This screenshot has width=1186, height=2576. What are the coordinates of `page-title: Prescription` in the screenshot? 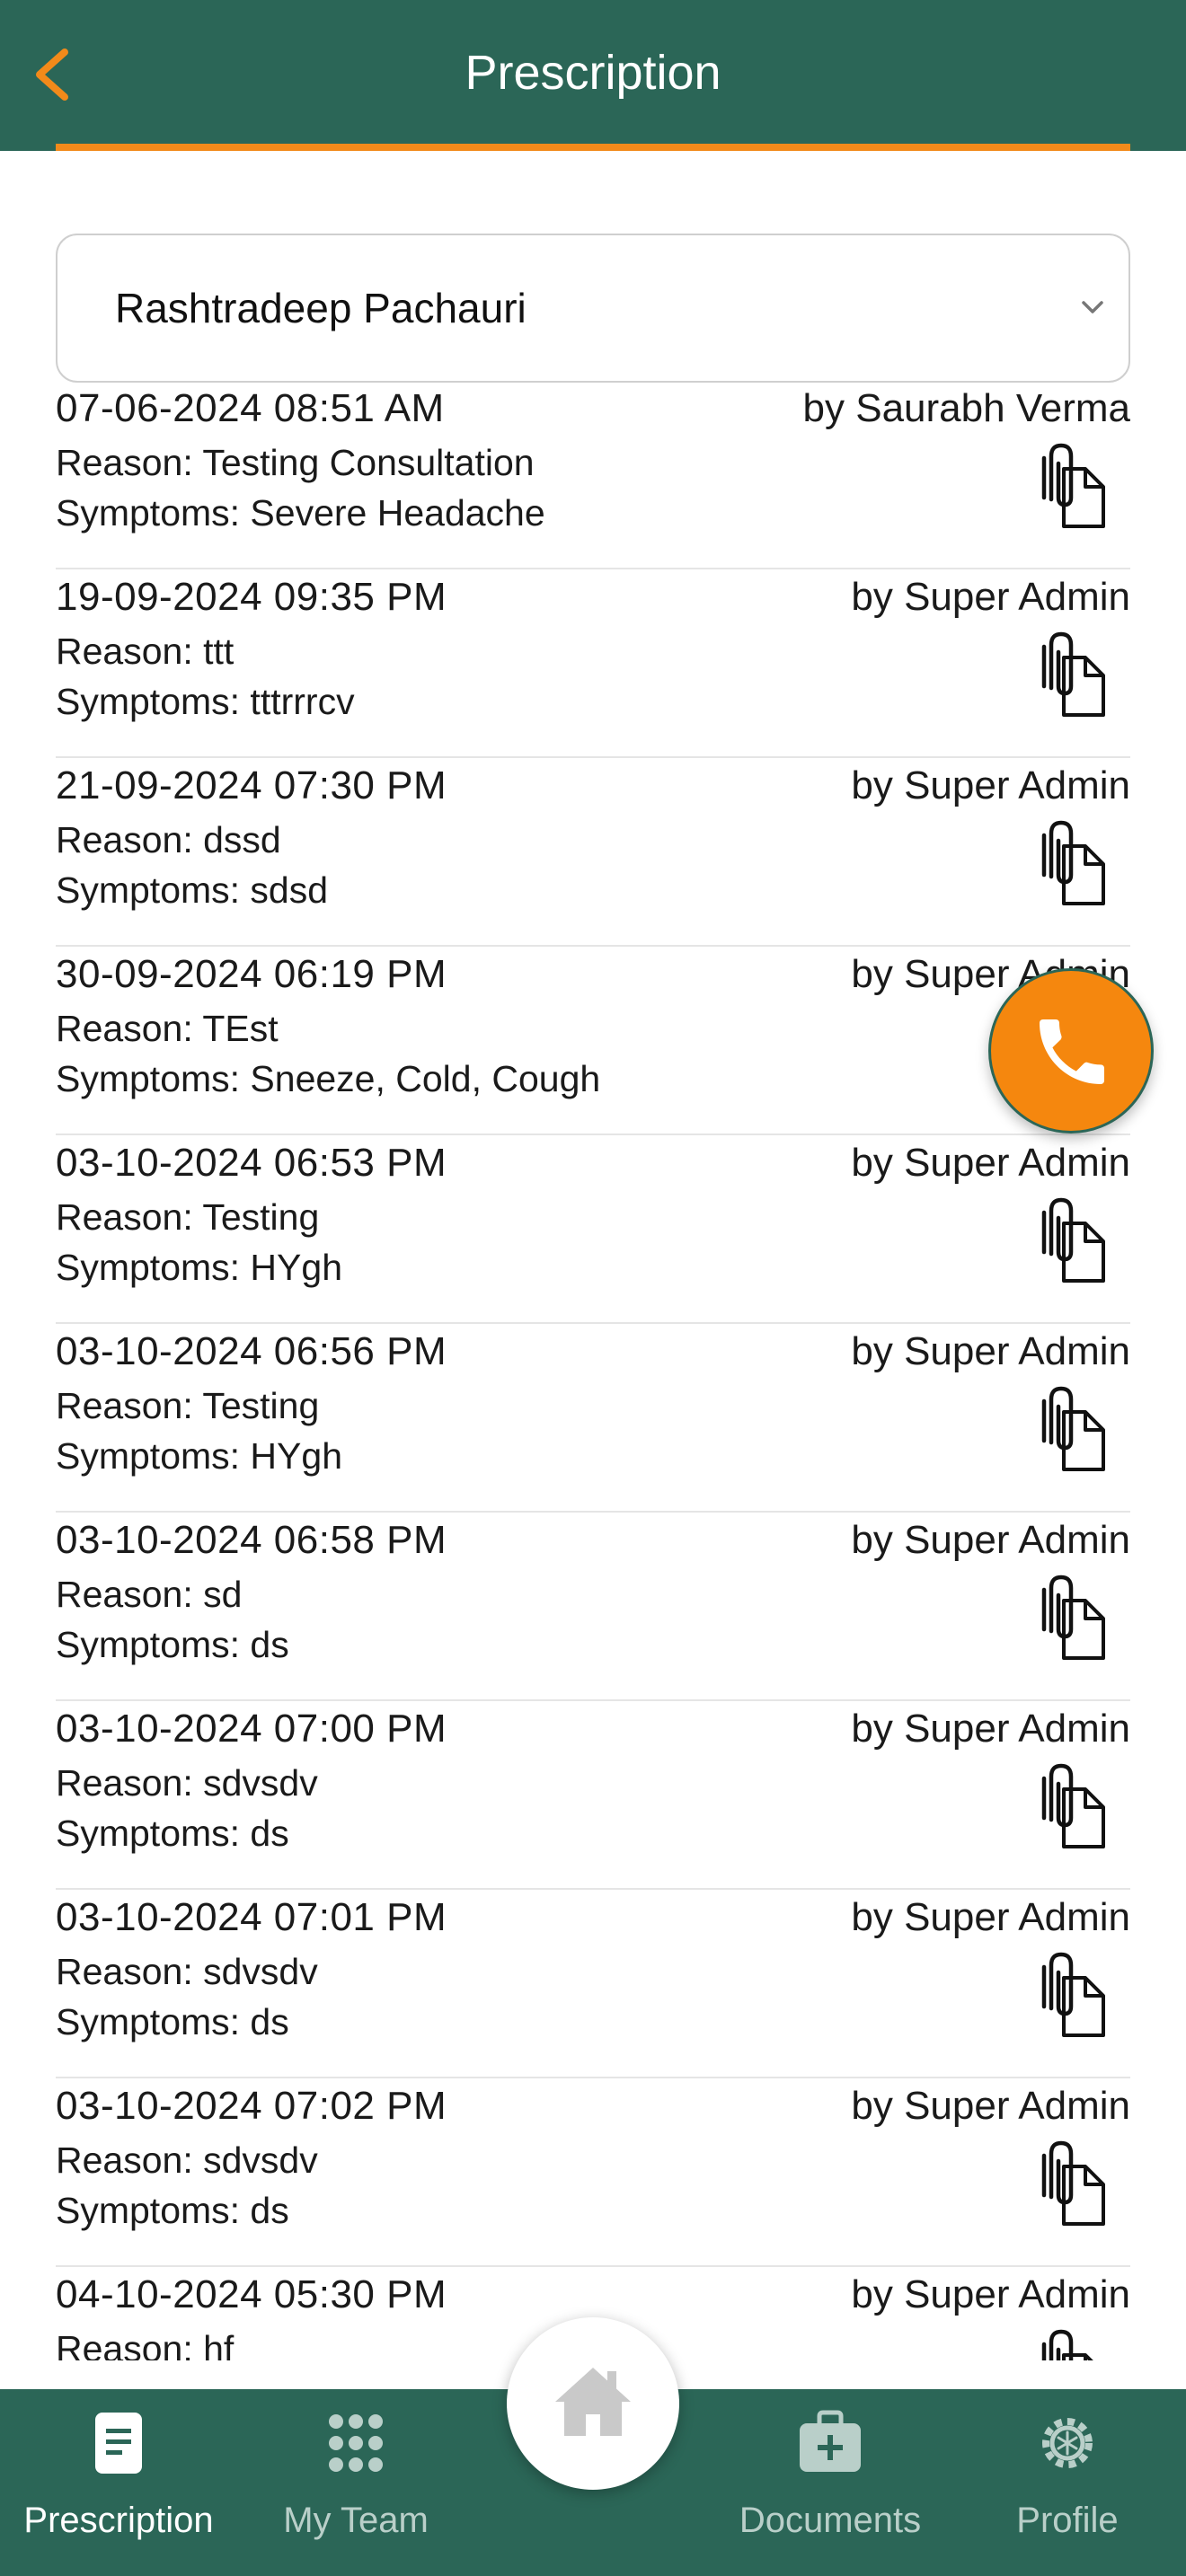 It's located at (593, 73).